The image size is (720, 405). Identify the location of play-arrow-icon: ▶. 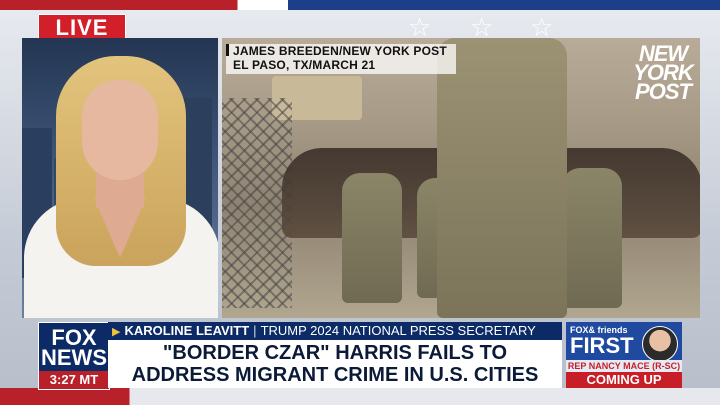
(116, 332).